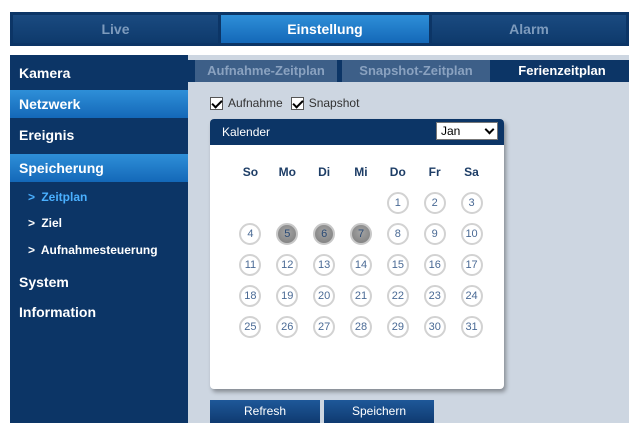 The width and height of the screenshot is (629, 423). What do you see at coordinates (434, 327) in the screenshot?
I see `calendar-day: 30` at bounding box center [434, 327].